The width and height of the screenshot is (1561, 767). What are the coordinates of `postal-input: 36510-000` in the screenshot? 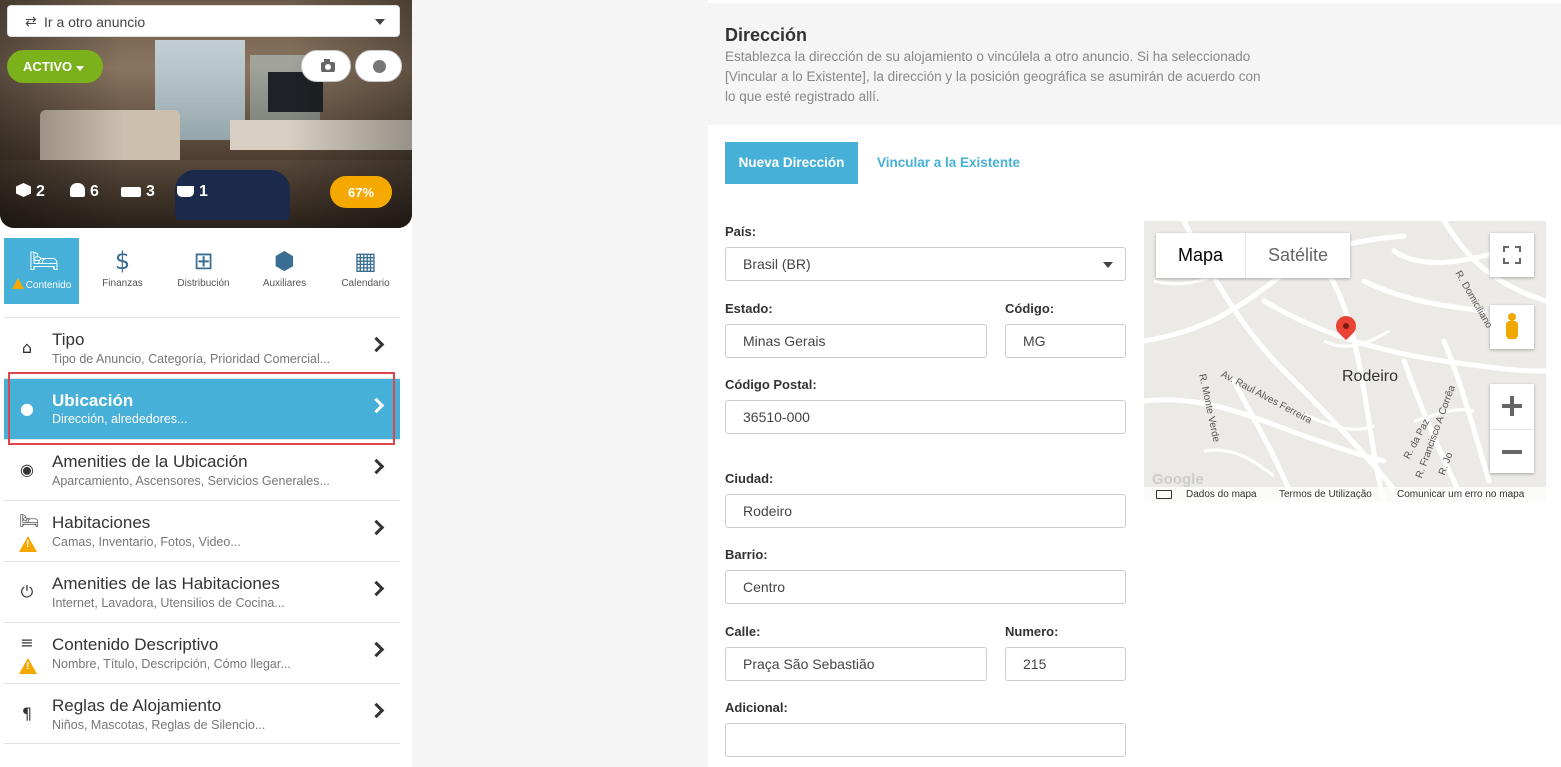 It's located at (925, 417).